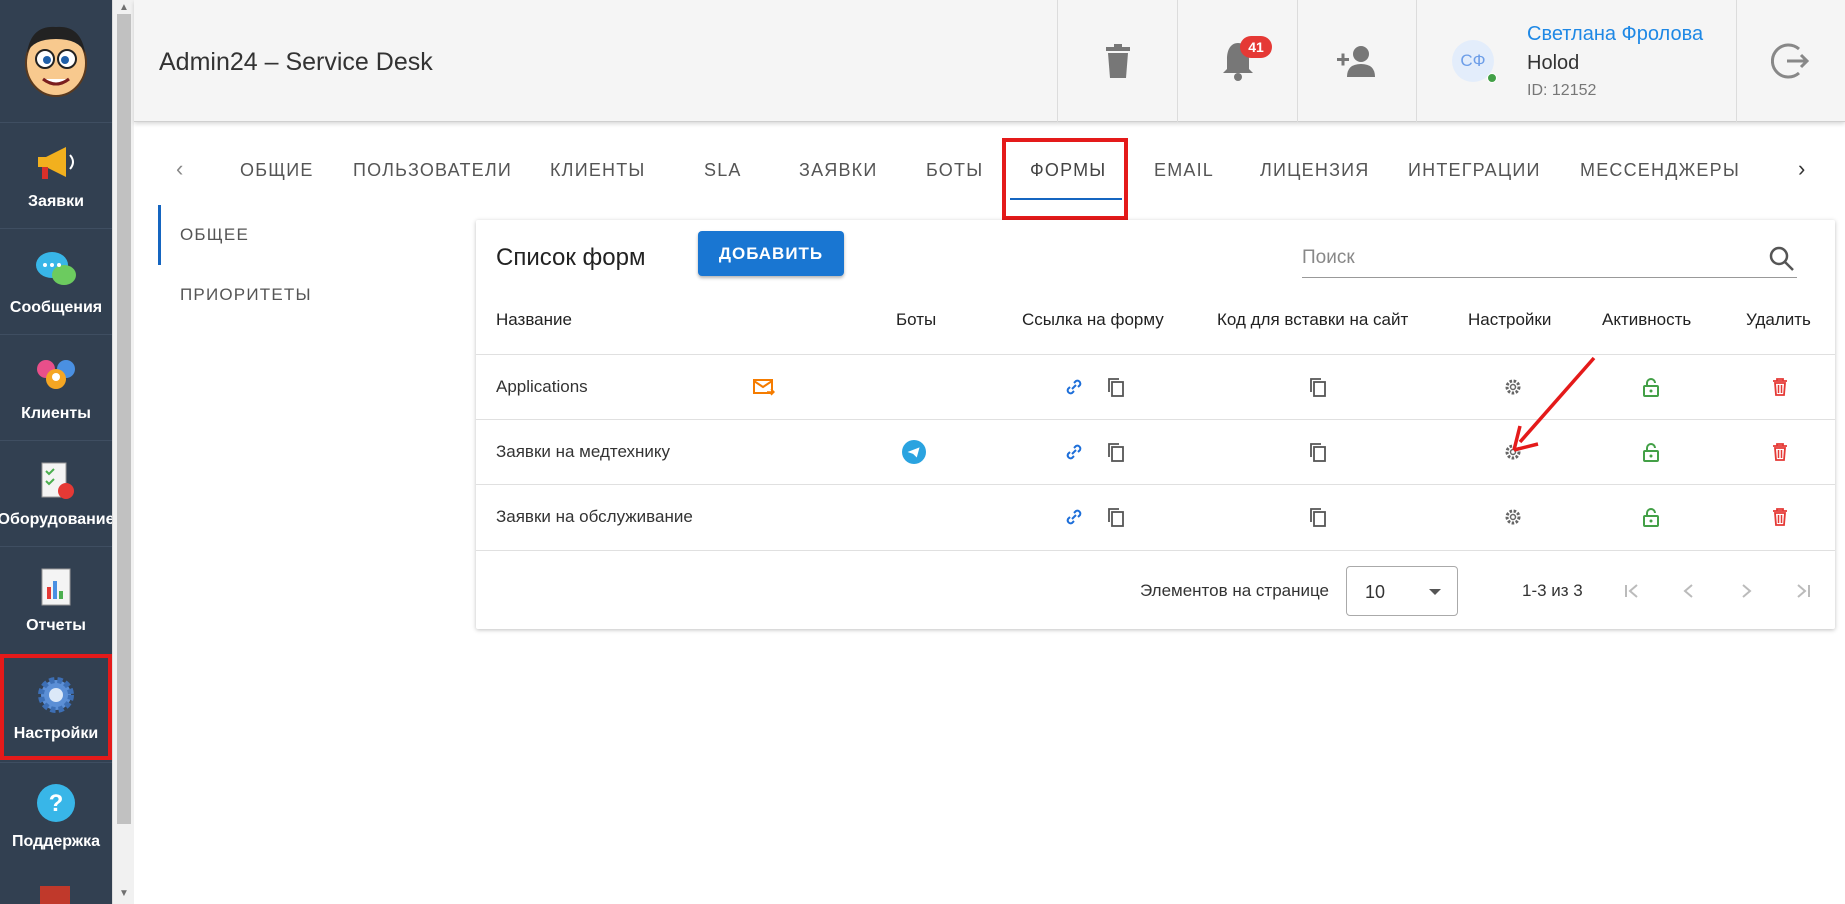  I want to click on last-page-icon, so click(1803, 591).